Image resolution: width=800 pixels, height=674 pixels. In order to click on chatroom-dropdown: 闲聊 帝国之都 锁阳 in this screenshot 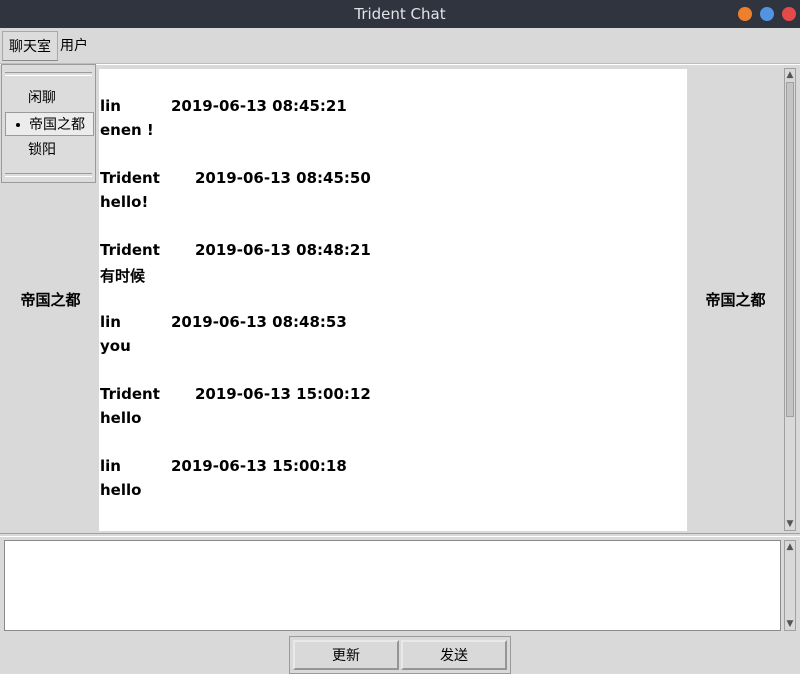, I will do `click(48, 123)`.